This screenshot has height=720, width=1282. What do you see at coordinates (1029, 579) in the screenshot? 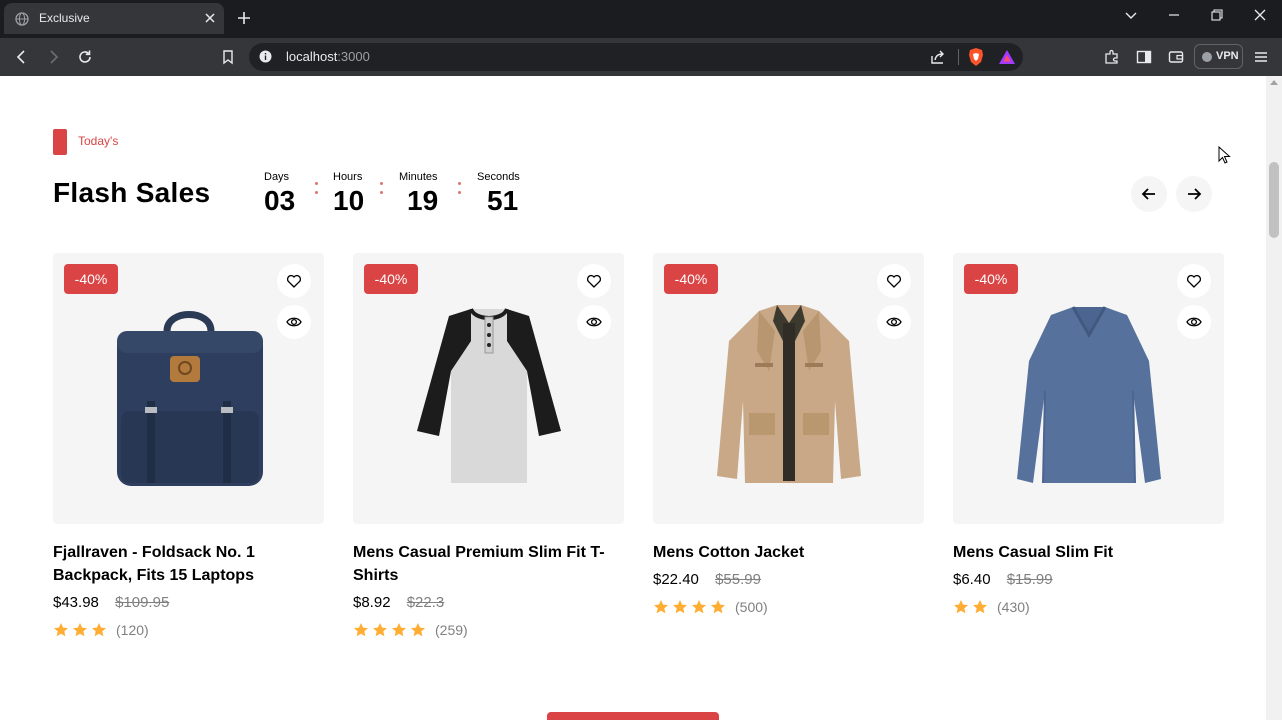
I see `original-price: $15.99` at bounding box center [1029, 579].